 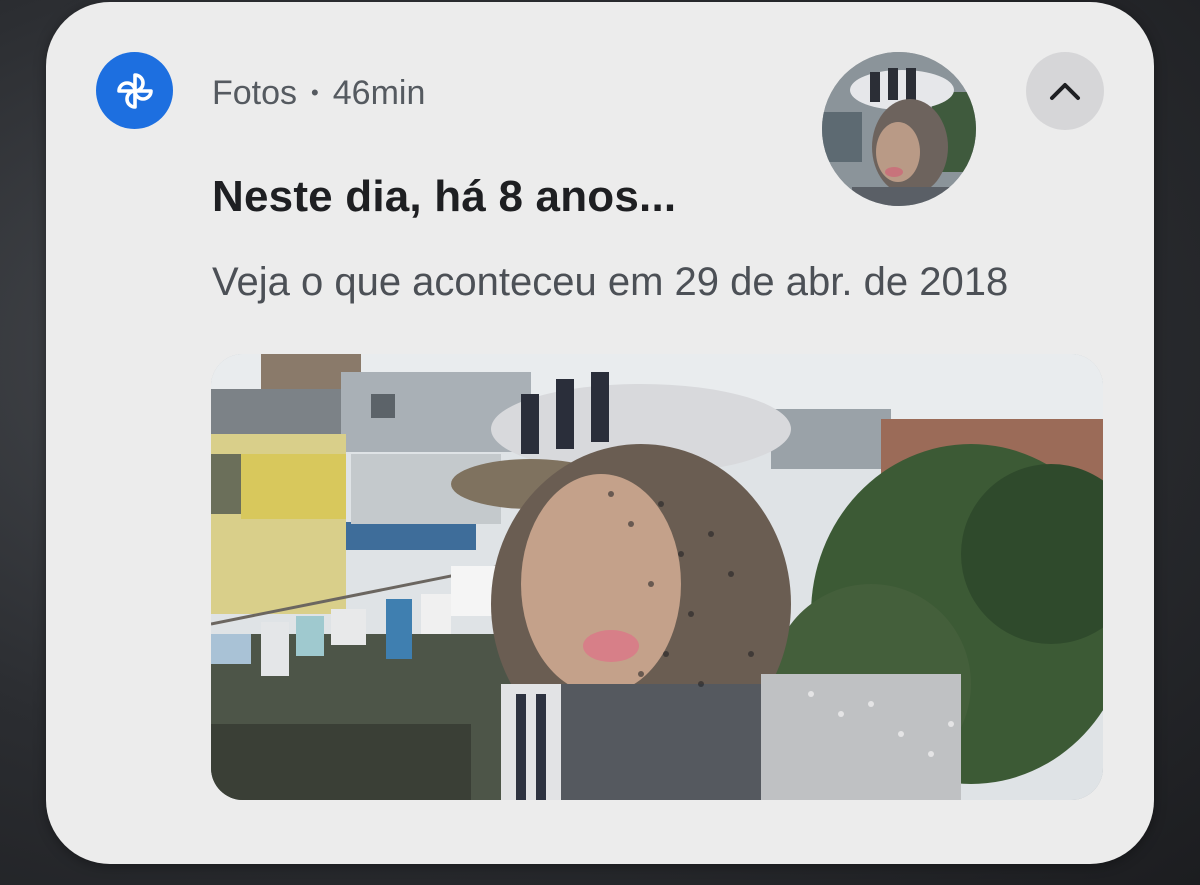 I want to click on photos-app-icon, so click(x=134, y=90).